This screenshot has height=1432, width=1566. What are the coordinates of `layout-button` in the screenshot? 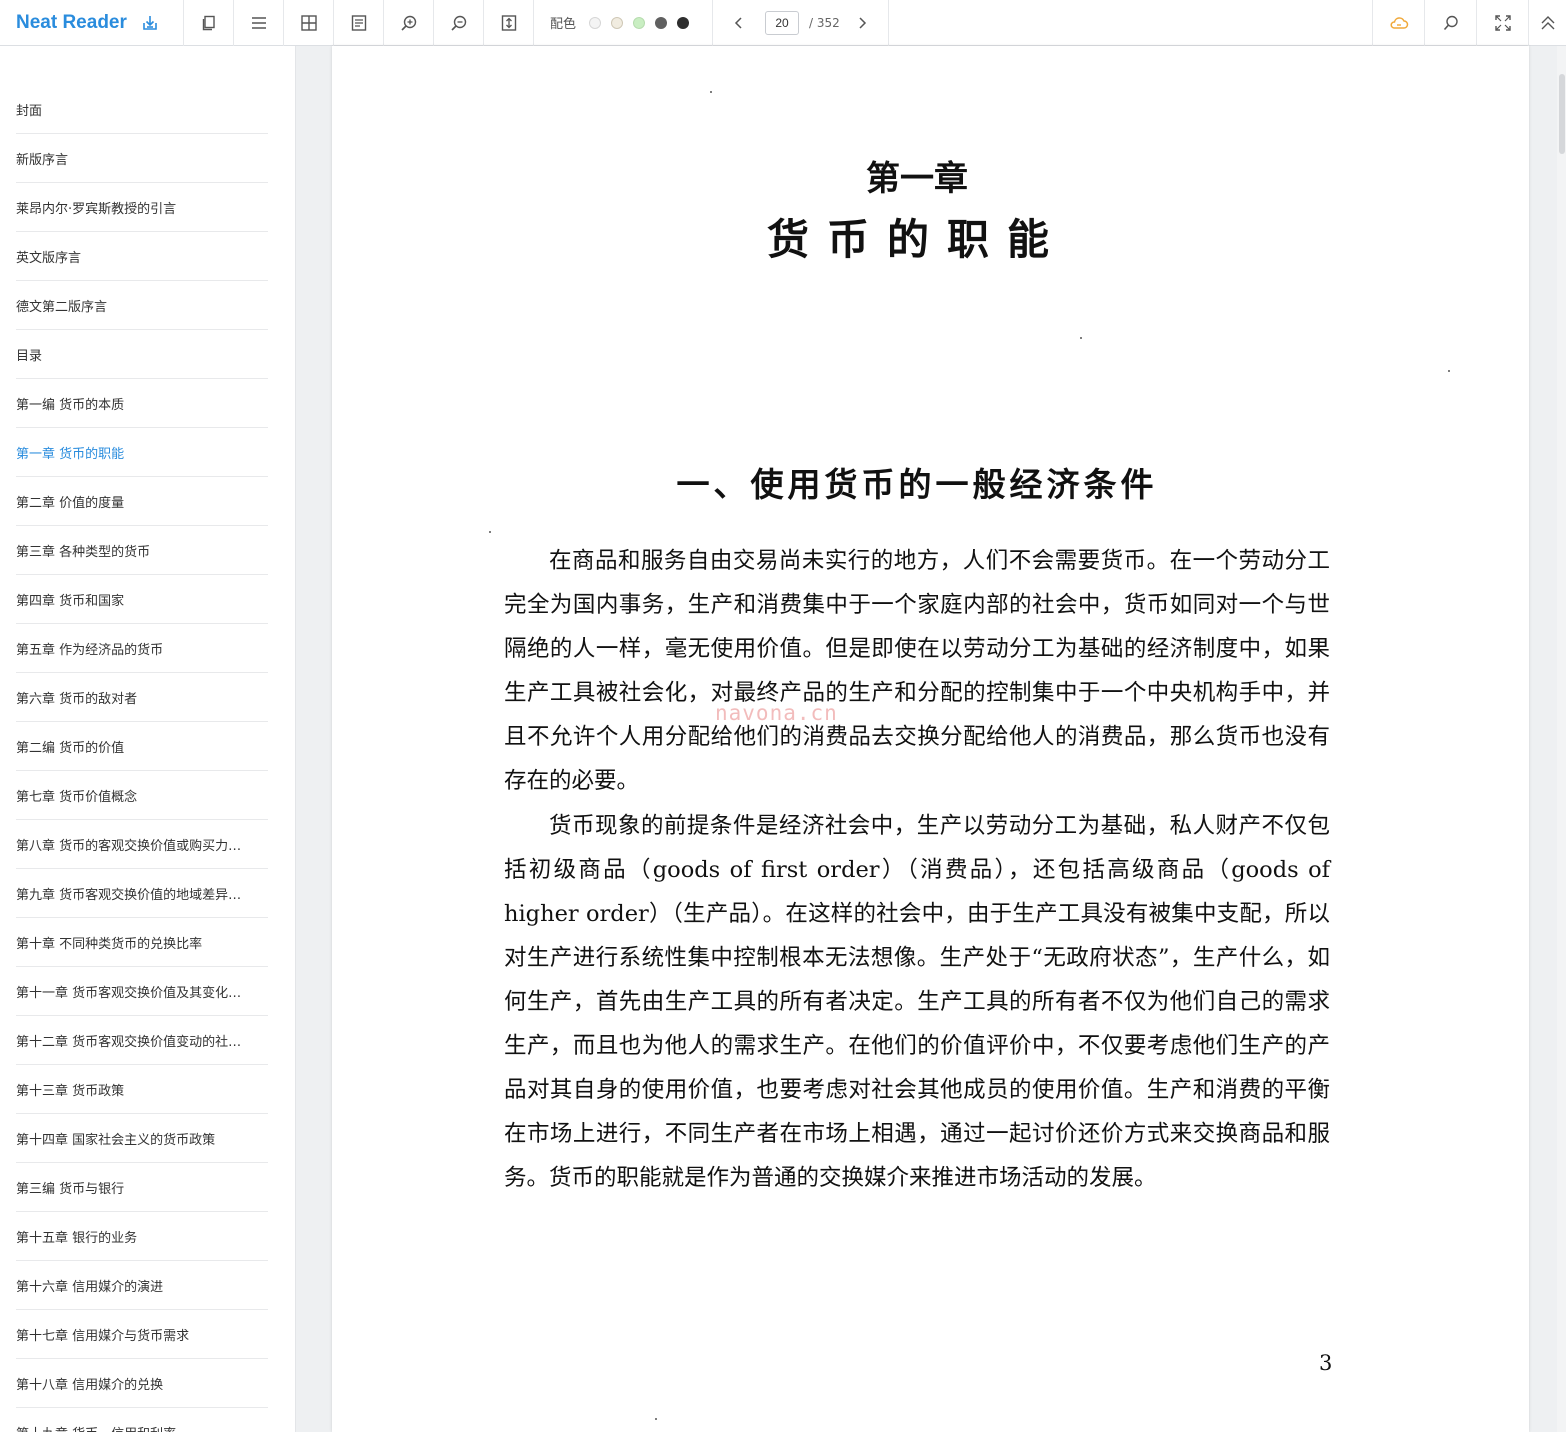 It's located at (309, 23).